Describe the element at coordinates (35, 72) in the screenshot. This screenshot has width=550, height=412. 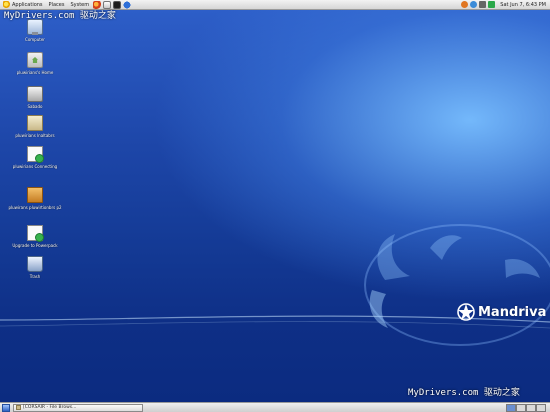
I see `desktop-icon-label: pluwirians's Home` at that location.